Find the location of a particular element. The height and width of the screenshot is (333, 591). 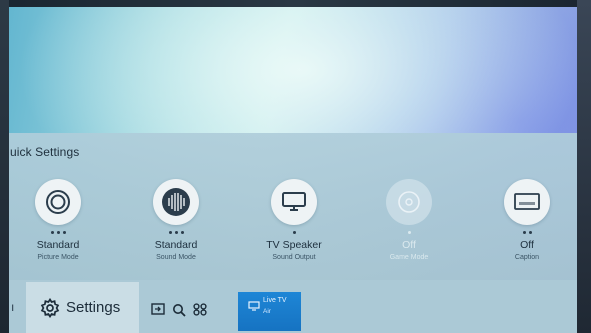

quick-setting-picture-mode: Standard Picture Mode is located at coordinates (58, 223).